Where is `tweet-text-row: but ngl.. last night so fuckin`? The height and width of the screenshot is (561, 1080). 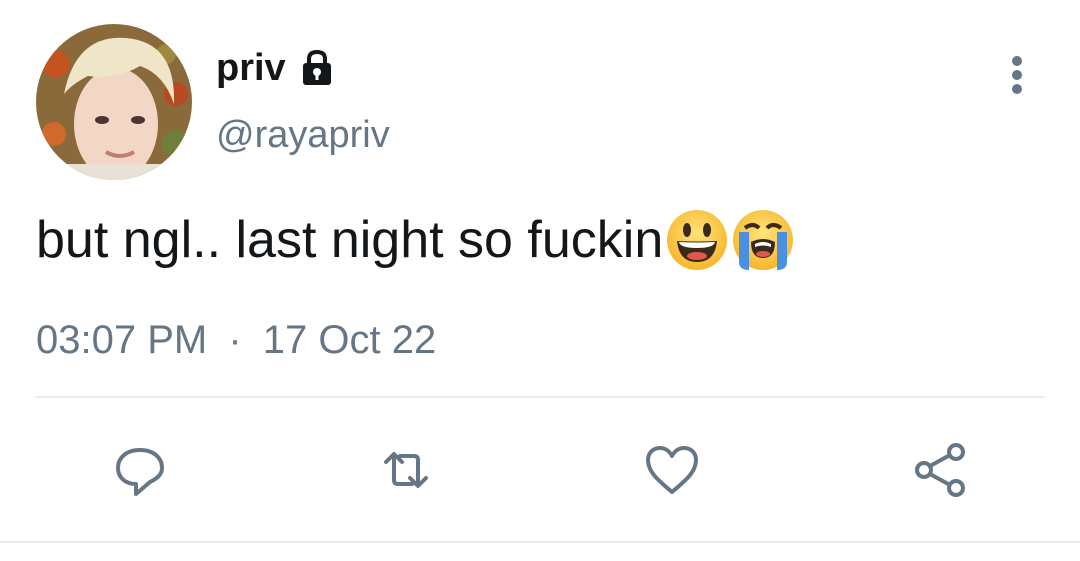 tweet-text-row: but ngl.. last night so fuckin is located at coordinates (415, 240).